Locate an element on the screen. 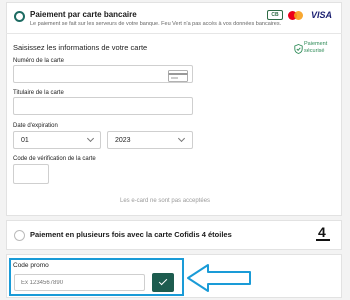  cvv-field is located at coordinates (31, 174).